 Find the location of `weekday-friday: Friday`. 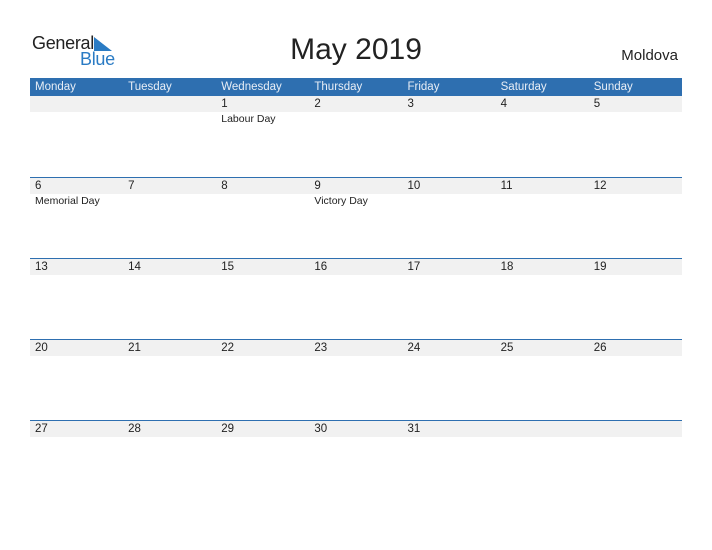

weekday-friday: Friday is located at coordinates (423, 87).